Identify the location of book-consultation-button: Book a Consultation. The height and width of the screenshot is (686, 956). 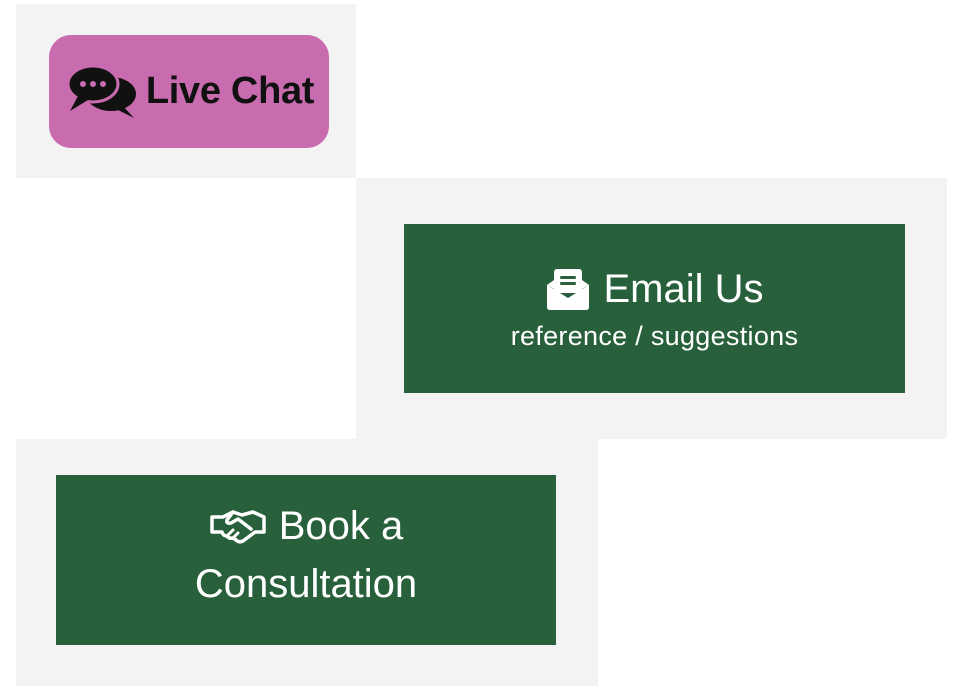
(306, 560).